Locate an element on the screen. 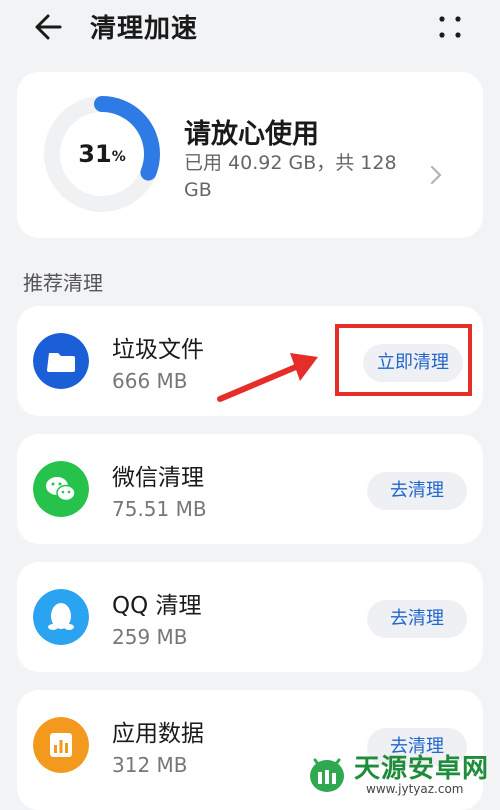 This screenshot has height=810, width=500. storage-percent-label: 31 % is located at coordinates (102, 154).